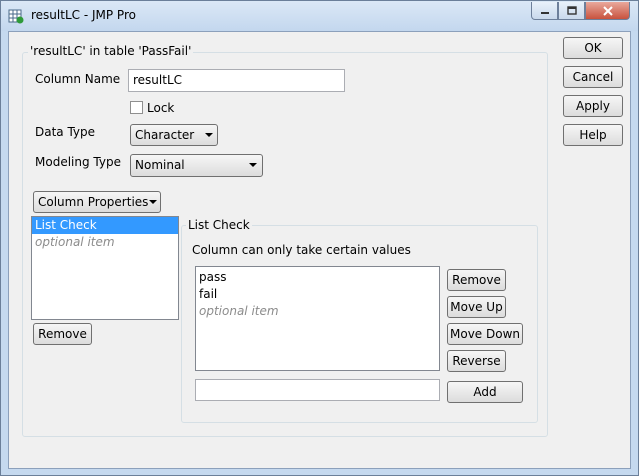  Describe the element at coordinates (160, 165) in the screenshot. I see `modeling-type-value: Nominal` at that location.